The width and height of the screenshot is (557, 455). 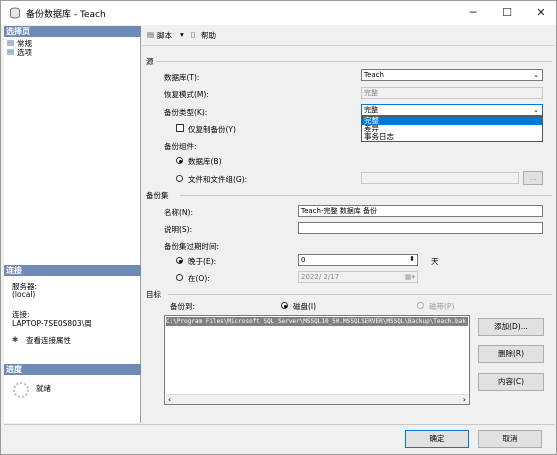 What do you see at coordinates (21, 390) in the screenshot?
I see `progress-spinner-icon` at bounding box center [21, 390].